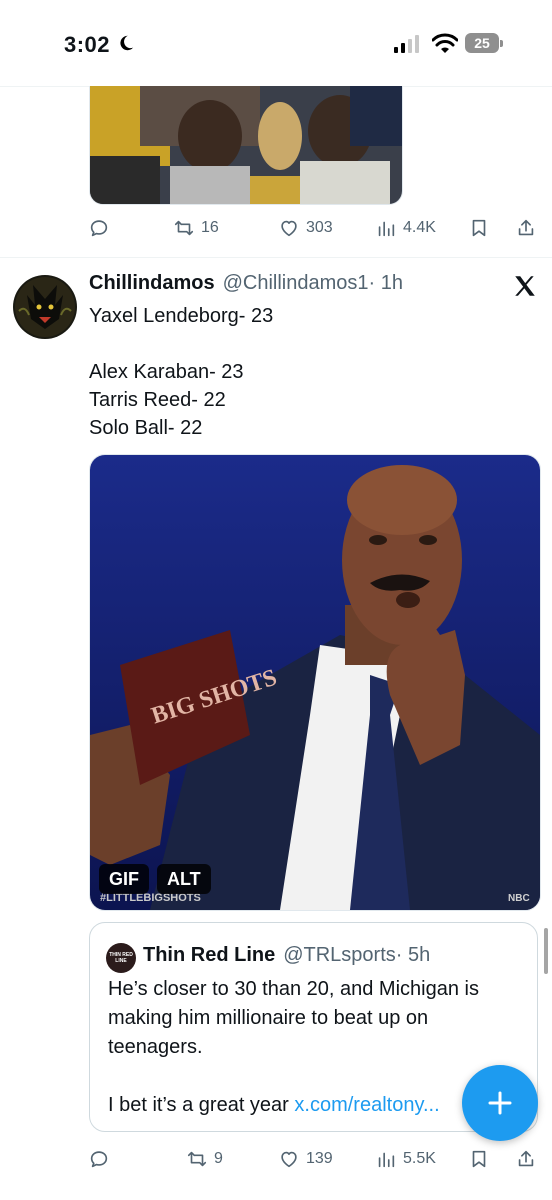 Image resolution: width=552 pixels, height=1200 pixels. I want to click on quoted-header: Thin Red Line @TRLsports · 5h, so click(286, 955).